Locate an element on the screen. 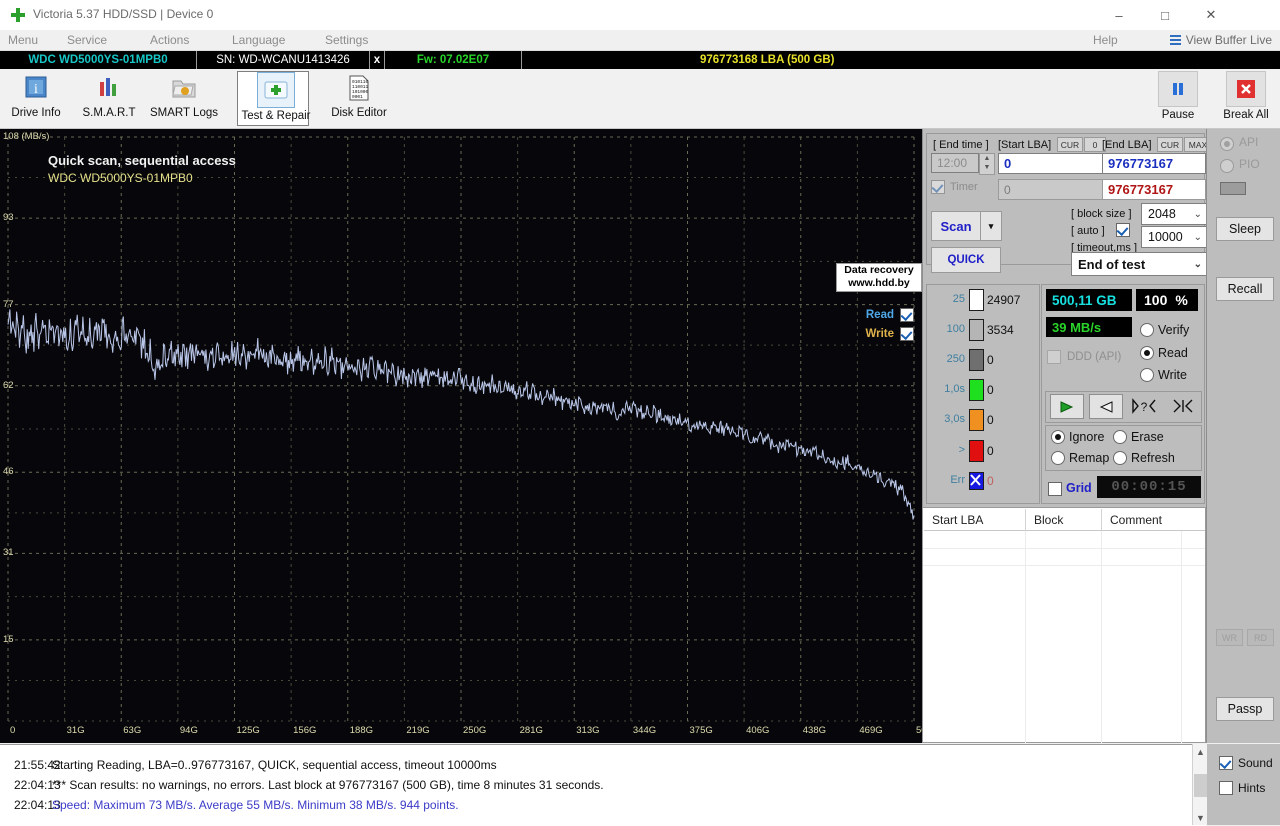 The image size is (1280, 826). timeout-select: 10000 ⌄ is located at coordinates (1175, 237).